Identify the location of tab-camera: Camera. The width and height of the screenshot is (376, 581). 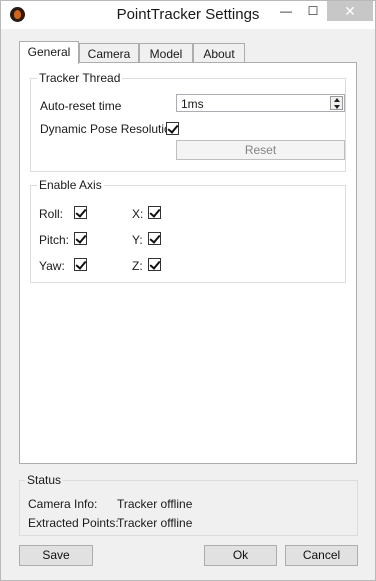
(109, 53).